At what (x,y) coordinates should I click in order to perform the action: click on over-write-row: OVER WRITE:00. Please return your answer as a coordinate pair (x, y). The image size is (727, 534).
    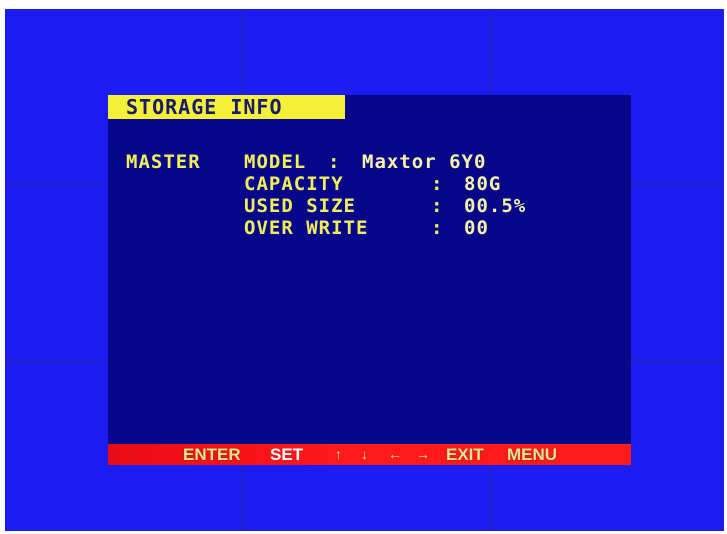
    Looking at the image, I should click on (366, 228).